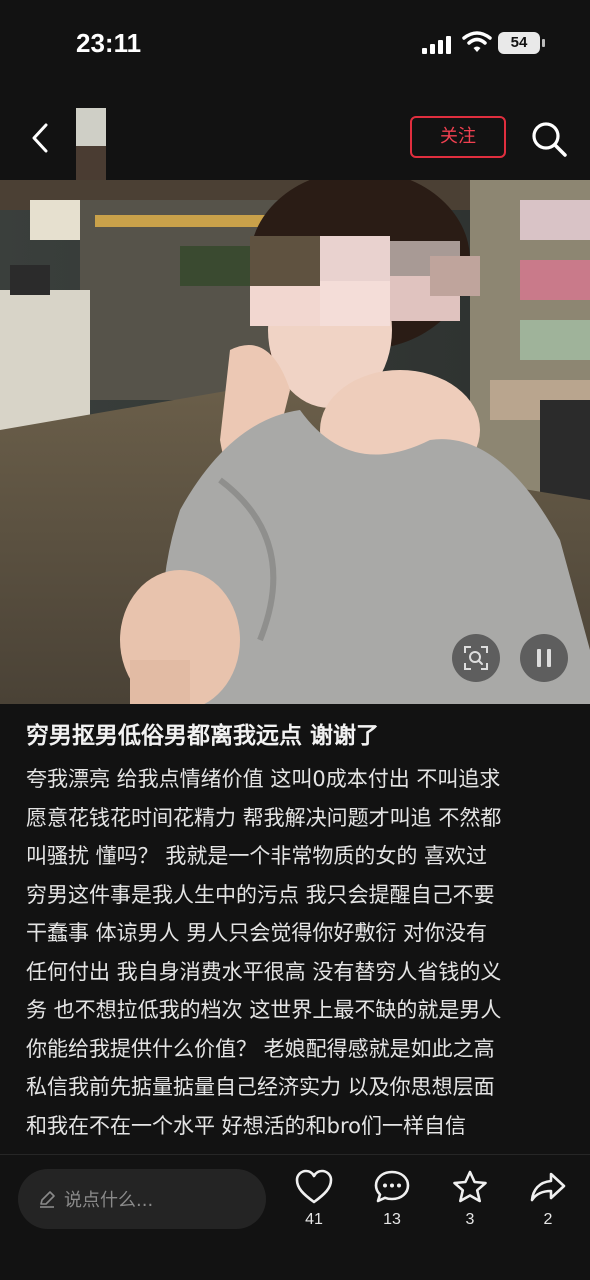 The width and height of the screenshot is (590, 1280). Describe the element at coordinates (295, 143) in the screenshot. I see `nav-bar: 关注` at that location.